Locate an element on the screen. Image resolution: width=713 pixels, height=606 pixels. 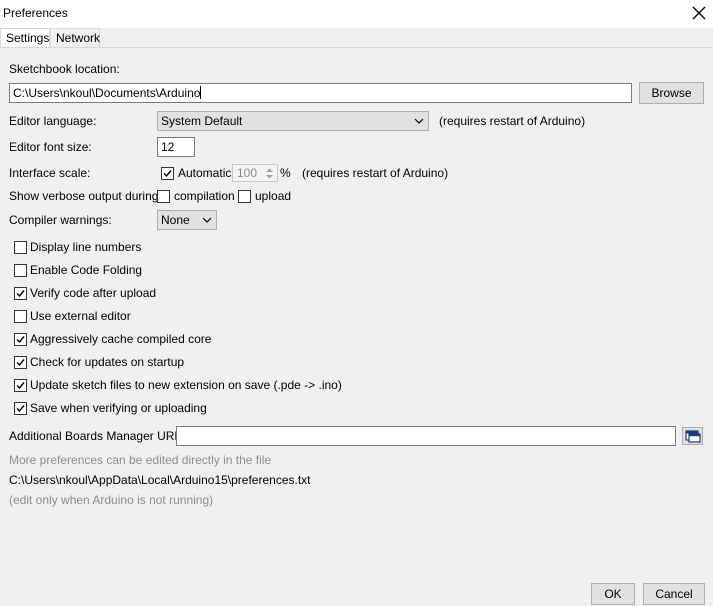
compilation-label: compilation is located at coordinates (204, 196).